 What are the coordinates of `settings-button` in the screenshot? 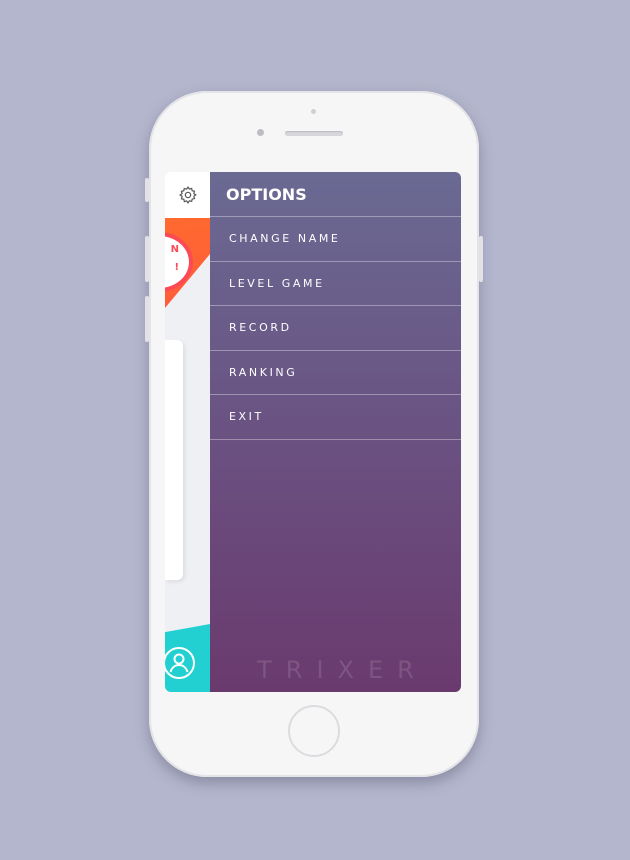 It's located at (187, 195).